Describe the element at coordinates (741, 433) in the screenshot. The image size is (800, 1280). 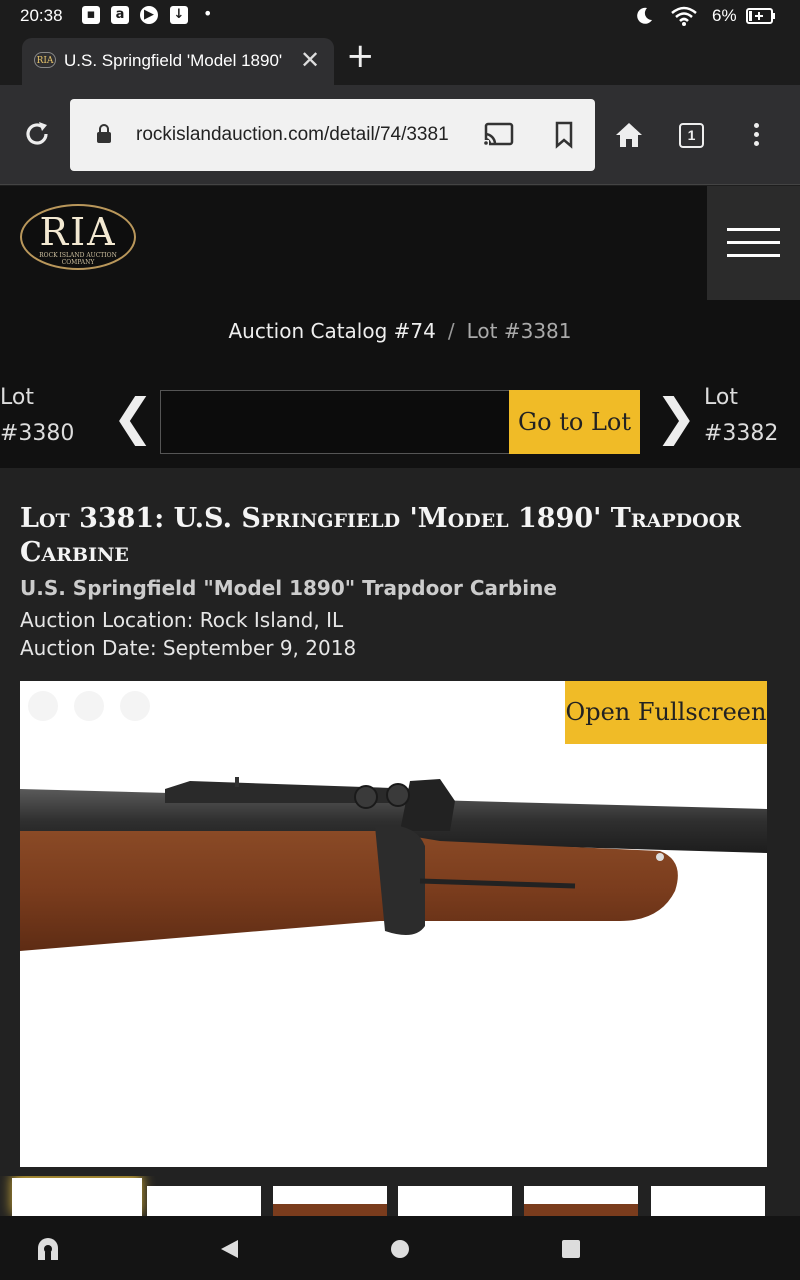
I see `next-lot-number: #3382` at that location.